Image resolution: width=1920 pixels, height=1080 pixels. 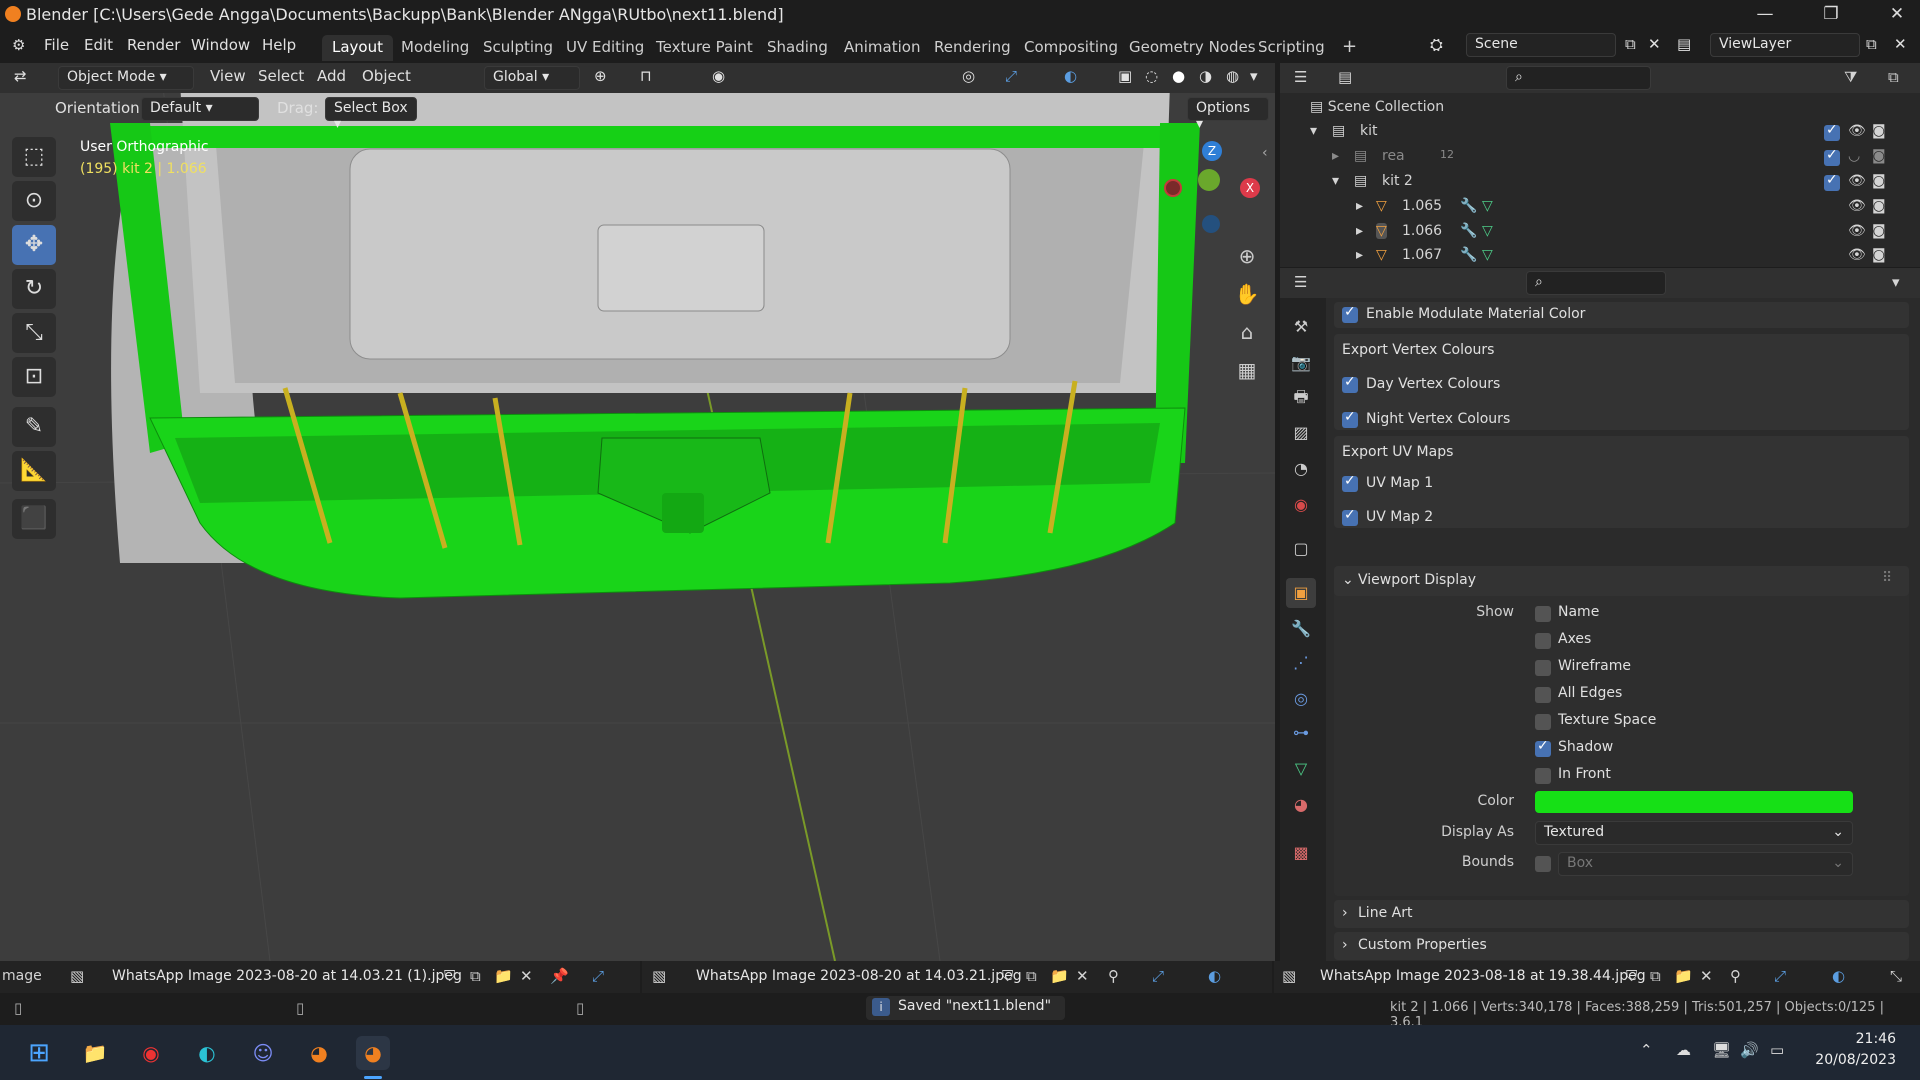 I want to click on drag-handle-icon: ⠿, so click(x=1887, y=578).